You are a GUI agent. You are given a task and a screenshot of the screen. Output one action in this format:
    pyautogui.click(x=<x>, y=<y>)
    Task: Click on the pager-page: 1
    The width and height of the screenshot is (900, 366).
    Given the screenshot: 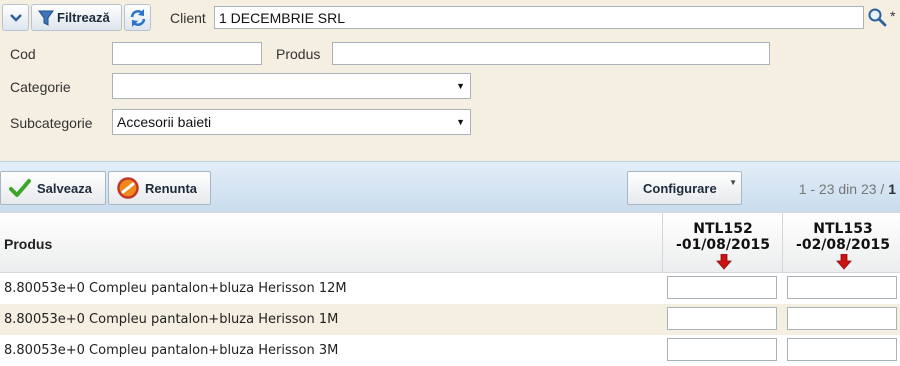 What is the action you would take?
    pyautogui.click(x=892, y=189)
    